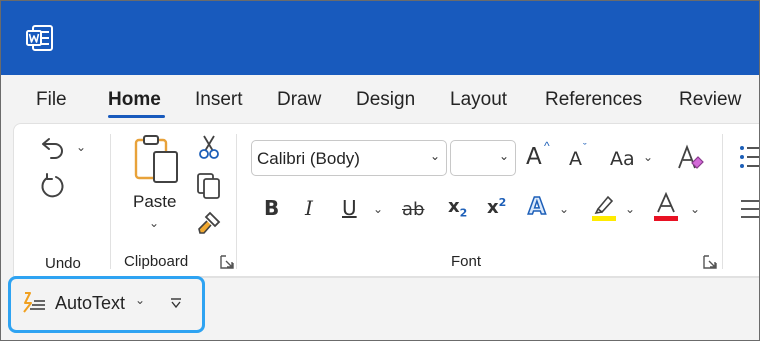 Image resolution: width=760 pixels, height=341 pixels. Describe the element at coordinates (209, 186) in the screenshot. I see `copy-icon` at that location.